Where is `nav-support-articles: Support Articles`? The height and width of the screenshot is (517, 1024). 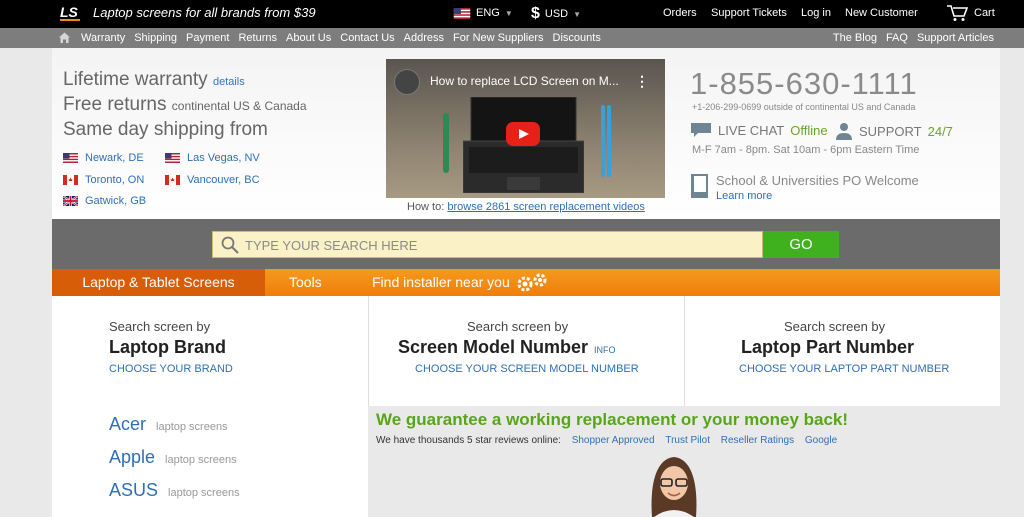 nav-support-articles: Support Articles is located at coordinates (955, 38).